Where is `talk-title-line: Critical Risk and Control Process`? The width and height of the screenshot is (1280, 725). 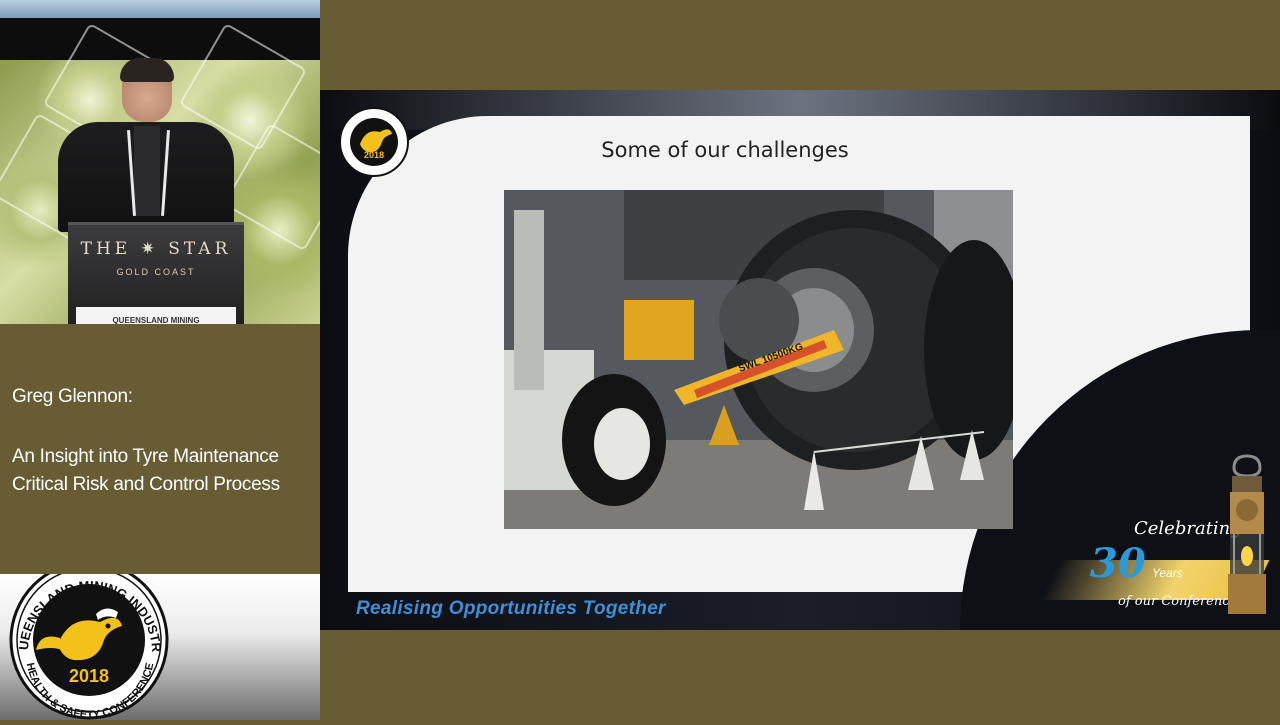 talk-title-line: Critical Risk and Control Process is located at coordinates (146, 484).